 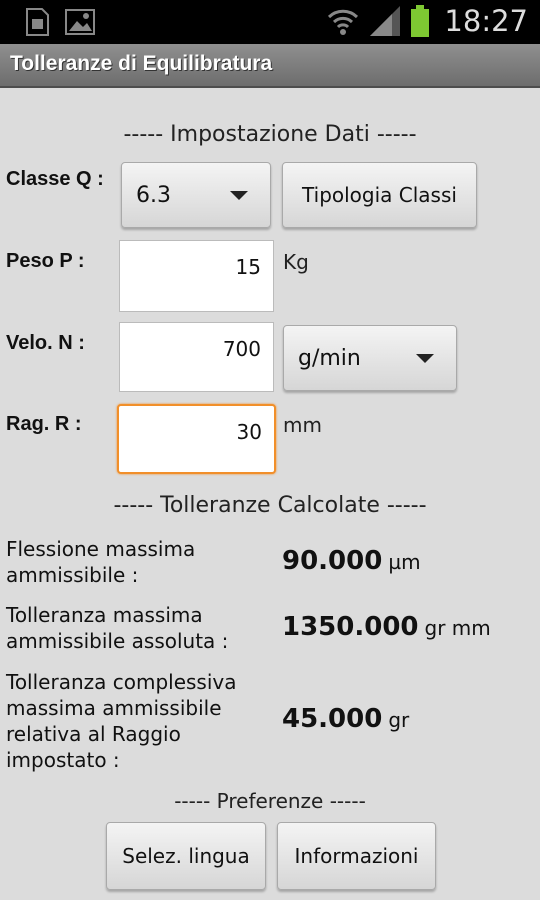 I want to click on preferences-header: ----- Preferenze -----, so click(x=270, y=801).